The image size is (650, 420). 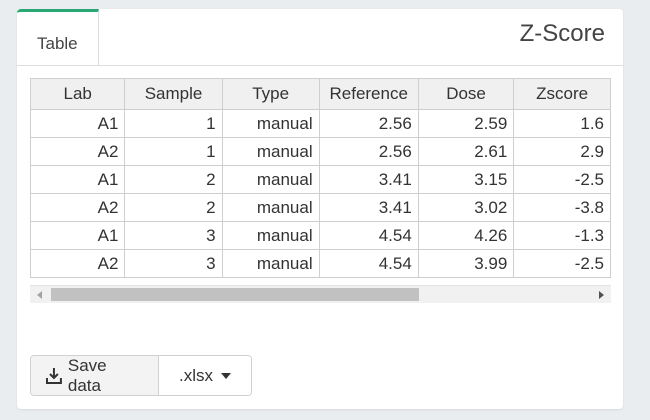 What do you see at coordinates (196, 375) in the screenshot?
I see `format-dropdown-label: .xlsx` at bounding box center [196, 375].